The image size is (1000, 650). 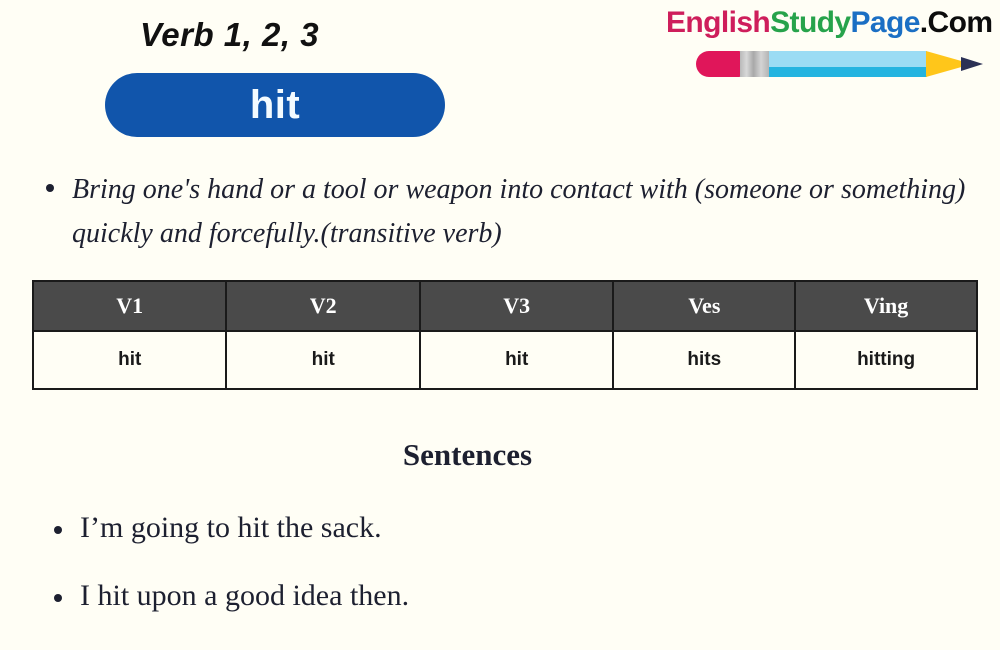 What do you see at coordinates (231, 527) in the screenshot?
I see `sentence-text: I’m going to hit the sack.` at bounding box center [231, 527].